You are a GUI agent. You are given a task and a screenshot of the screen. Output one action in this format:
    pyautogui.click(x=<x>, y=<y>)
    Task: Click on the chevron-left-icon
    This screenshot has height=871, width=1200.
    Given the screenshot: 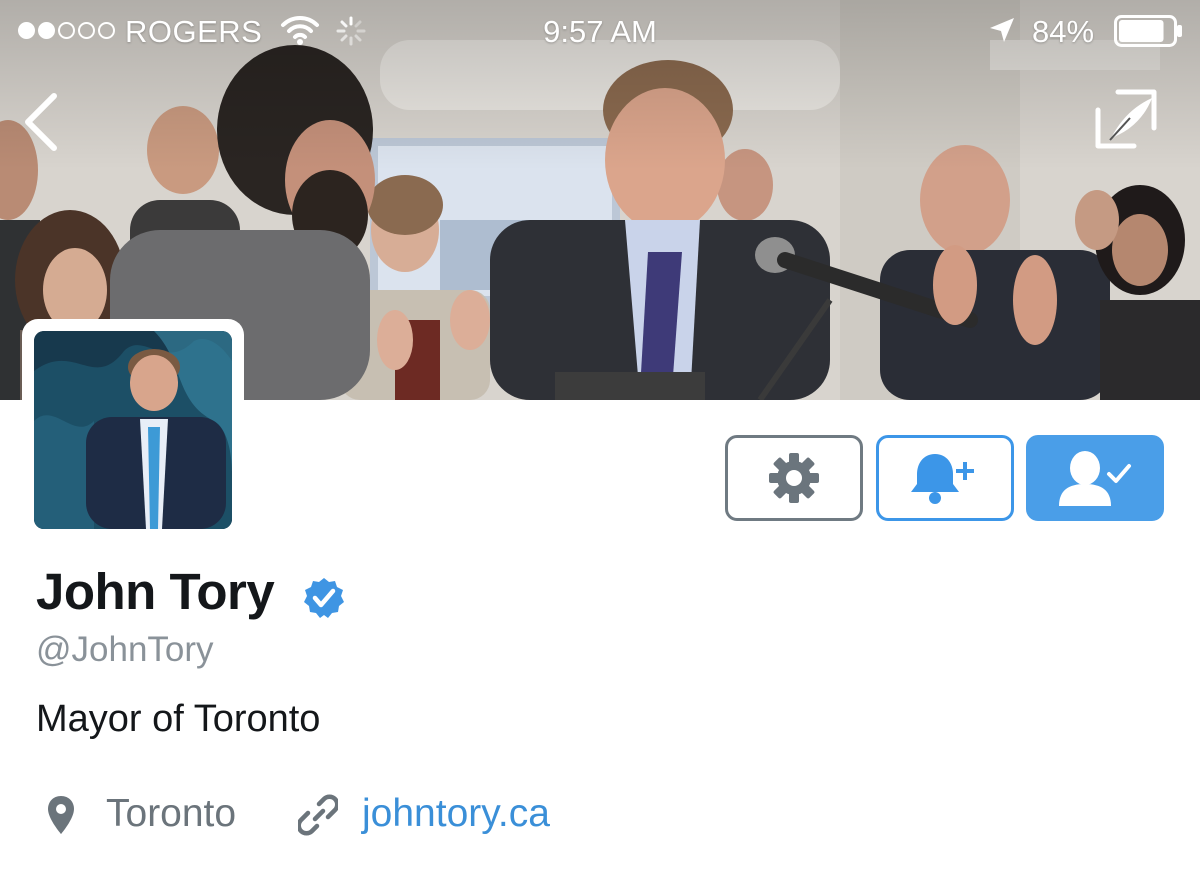 What is the action you would take?
    pyautogui.click(x=41, y=122)
    